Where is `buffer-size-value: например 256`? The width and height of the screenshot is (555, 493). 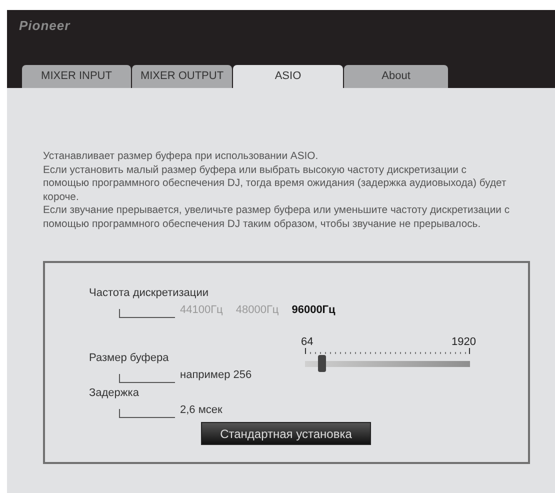
buffer-size-value: например 256 is located at coordinates (216, 375).